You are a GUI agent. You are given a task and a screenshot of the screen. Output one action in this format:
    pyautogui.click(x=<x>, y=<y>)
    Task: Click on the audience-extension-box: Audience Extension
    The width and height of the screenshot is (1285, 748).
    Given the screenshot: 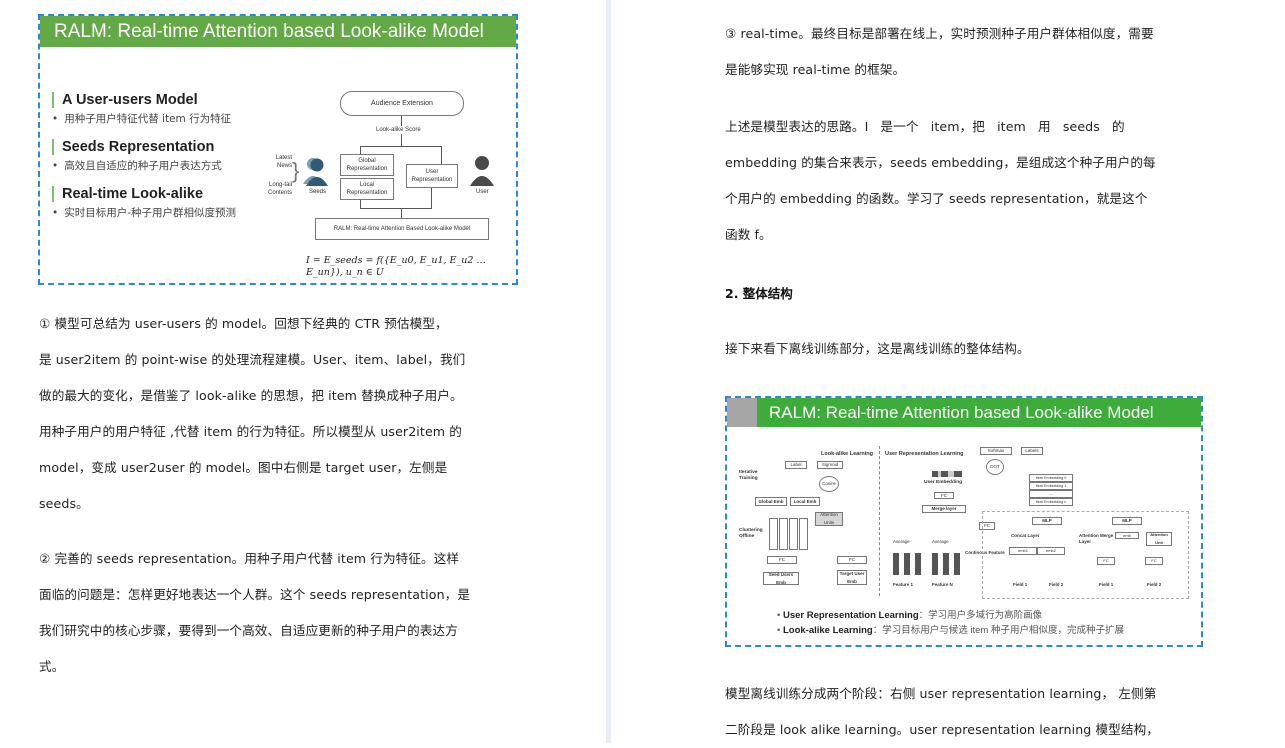 What is the action you would take?
    pyautogui.click(x=402, y=103)
    